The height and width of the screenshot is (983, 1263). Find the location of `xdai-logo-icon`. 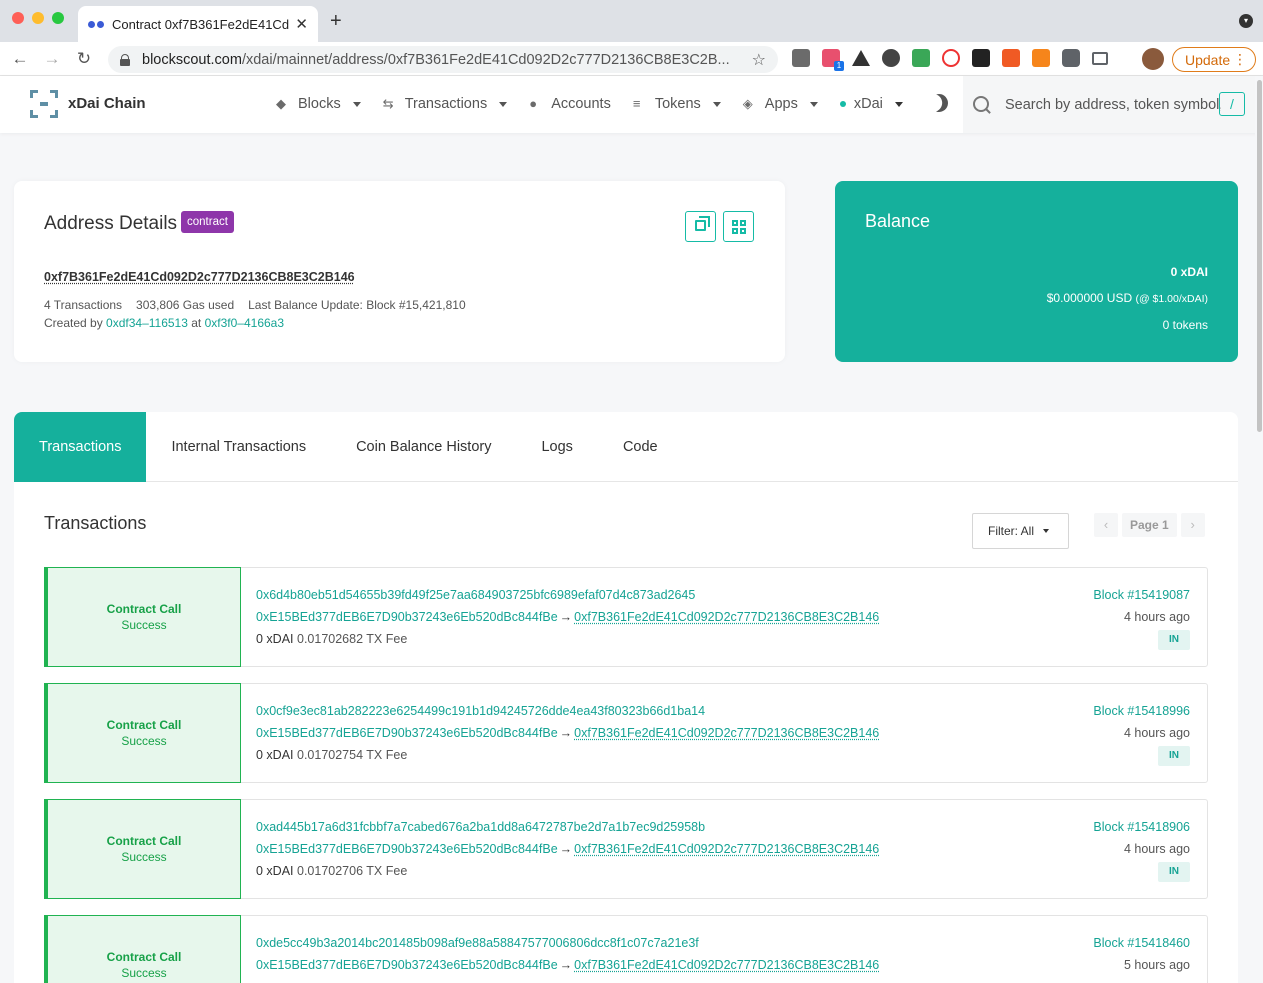

xdai-logo-icon is located at coordinates (44, 104).